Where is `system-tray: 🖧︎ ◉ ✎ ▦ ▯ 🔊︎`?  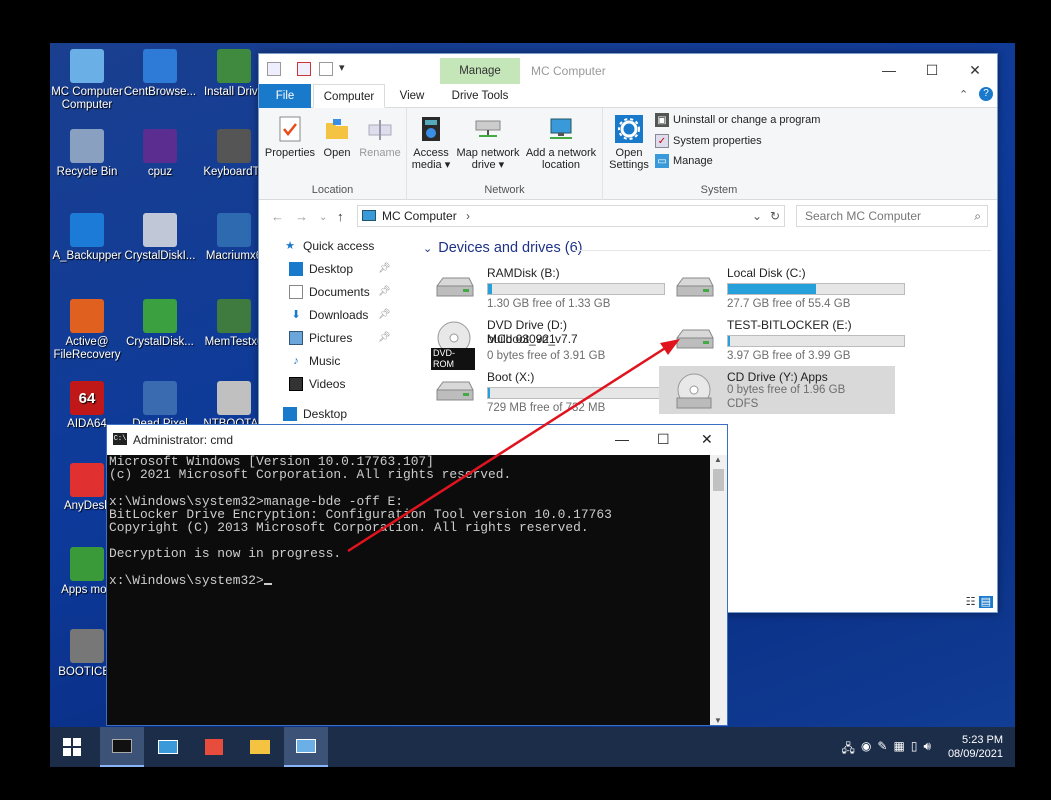
system-tray: 🖧︎ ◉ ✎ ▦ ▯ 🔊︎ is located at coordinates (886, 749).